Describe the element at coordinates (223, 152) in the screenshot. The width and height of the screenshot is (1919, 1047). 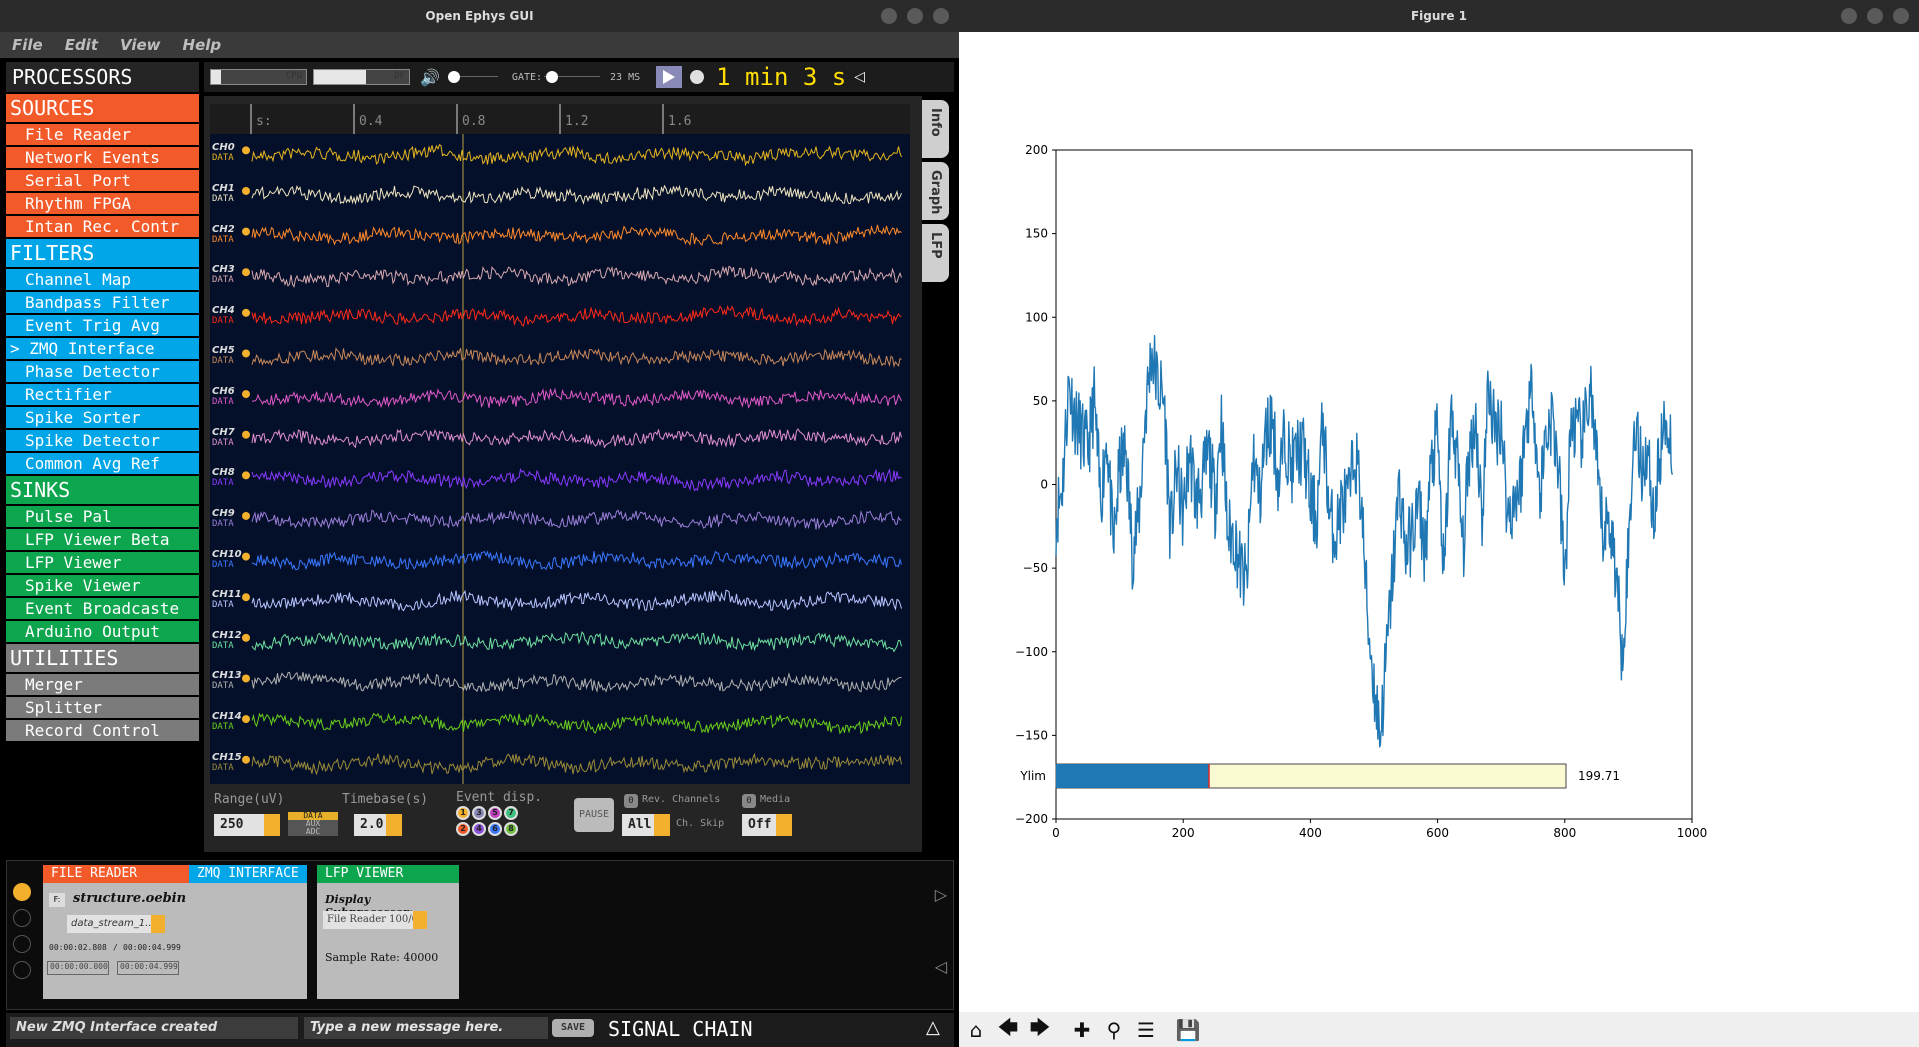
I see `channel-label: CH0 DATA` at that location.